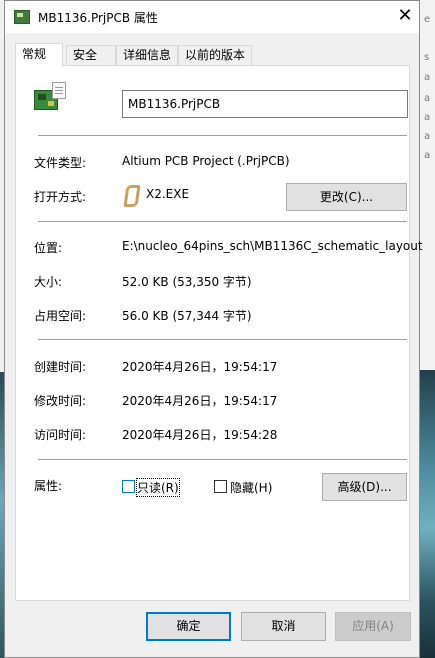  What do you see at coordinates (22, 17) in the screenshot?
I see `pcb-project-icon` at bounding box center [22, 17].